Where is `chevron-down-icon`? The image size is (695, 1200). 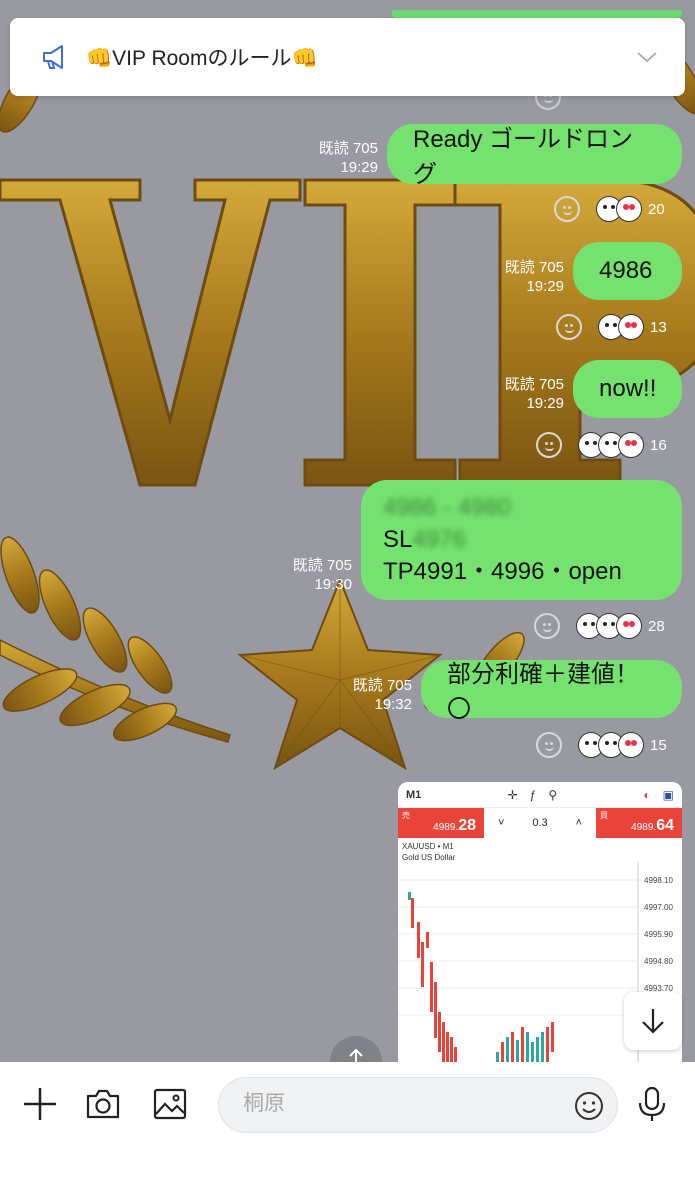 chevron-down-icon is located at coordinates (647, 57).